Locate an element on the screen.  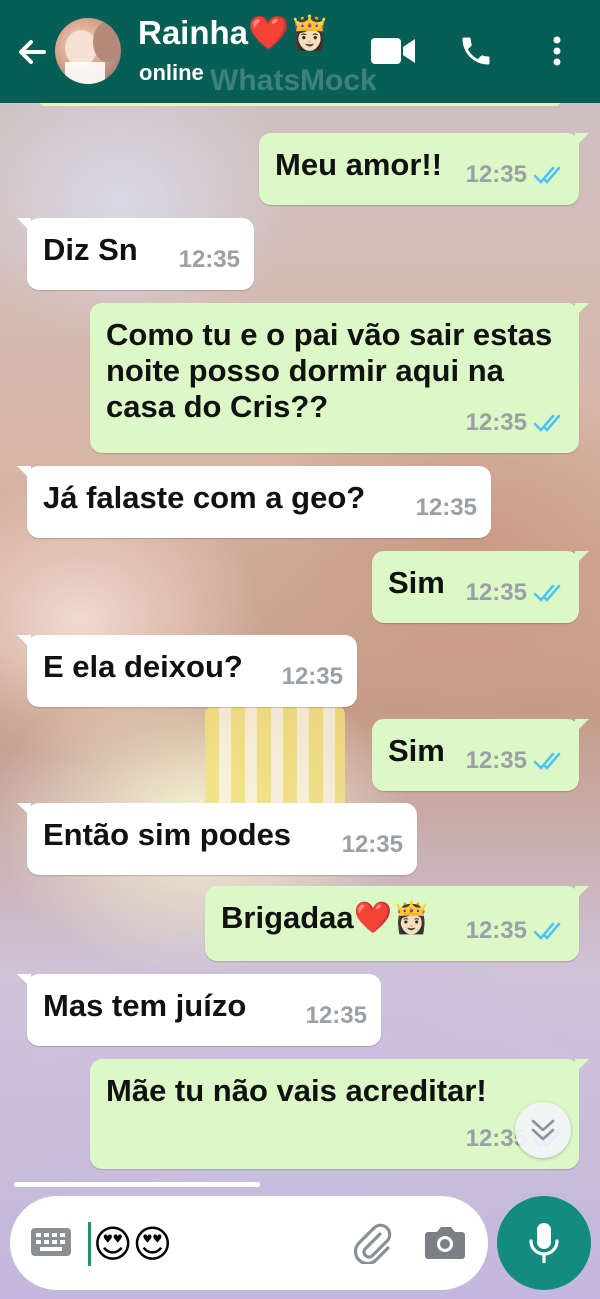
video-call-button is located at coordinates (394, 51).